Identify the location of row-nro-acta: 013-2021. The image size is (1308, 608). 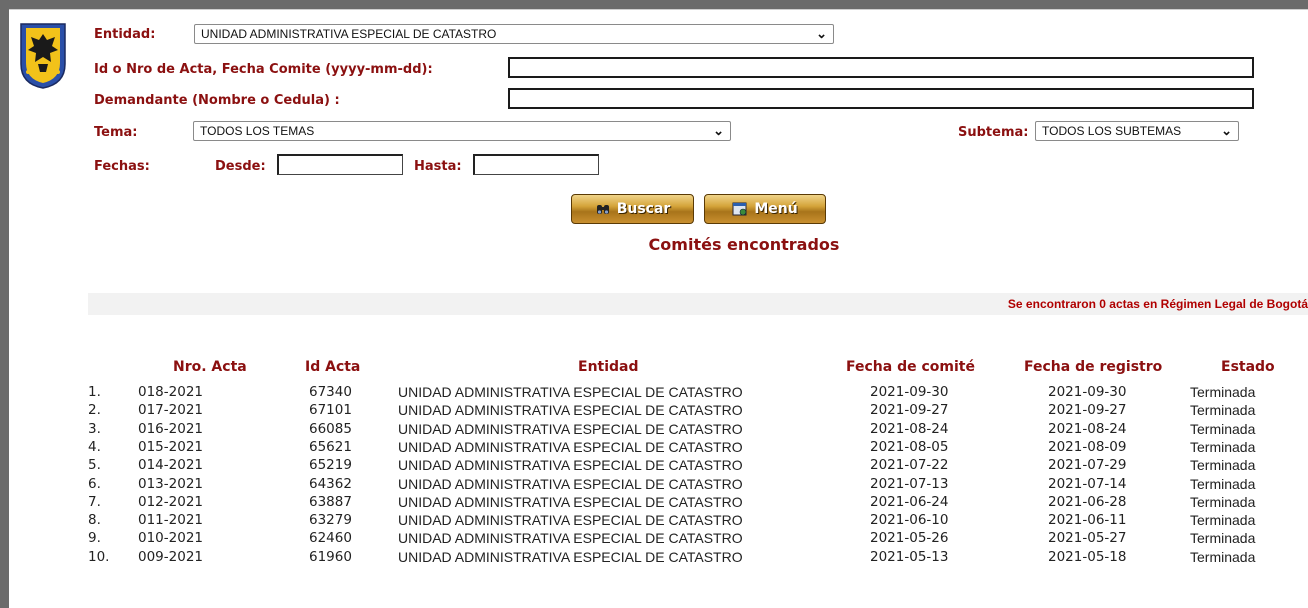
(170, 484).